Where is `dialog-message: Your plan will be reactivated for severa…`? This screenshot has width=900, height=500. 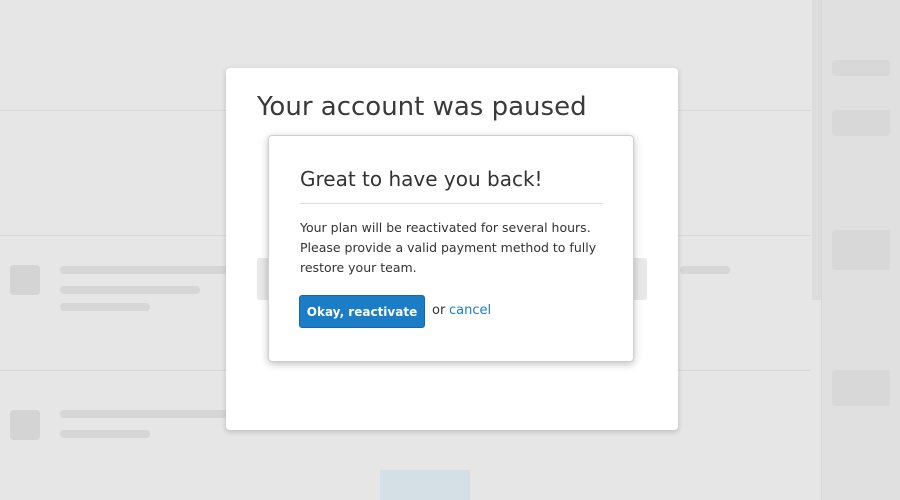
dialog-message: Your plan will be reactivated for severa… is located at coordinates (448, 247).